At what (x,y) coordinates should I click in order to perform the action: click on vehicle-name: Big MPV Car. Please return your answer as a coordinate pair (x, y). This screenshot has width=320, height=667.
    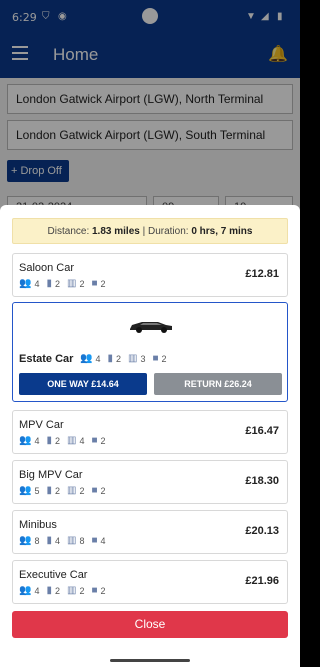
    Looking at the image, I should click on (51, 475).